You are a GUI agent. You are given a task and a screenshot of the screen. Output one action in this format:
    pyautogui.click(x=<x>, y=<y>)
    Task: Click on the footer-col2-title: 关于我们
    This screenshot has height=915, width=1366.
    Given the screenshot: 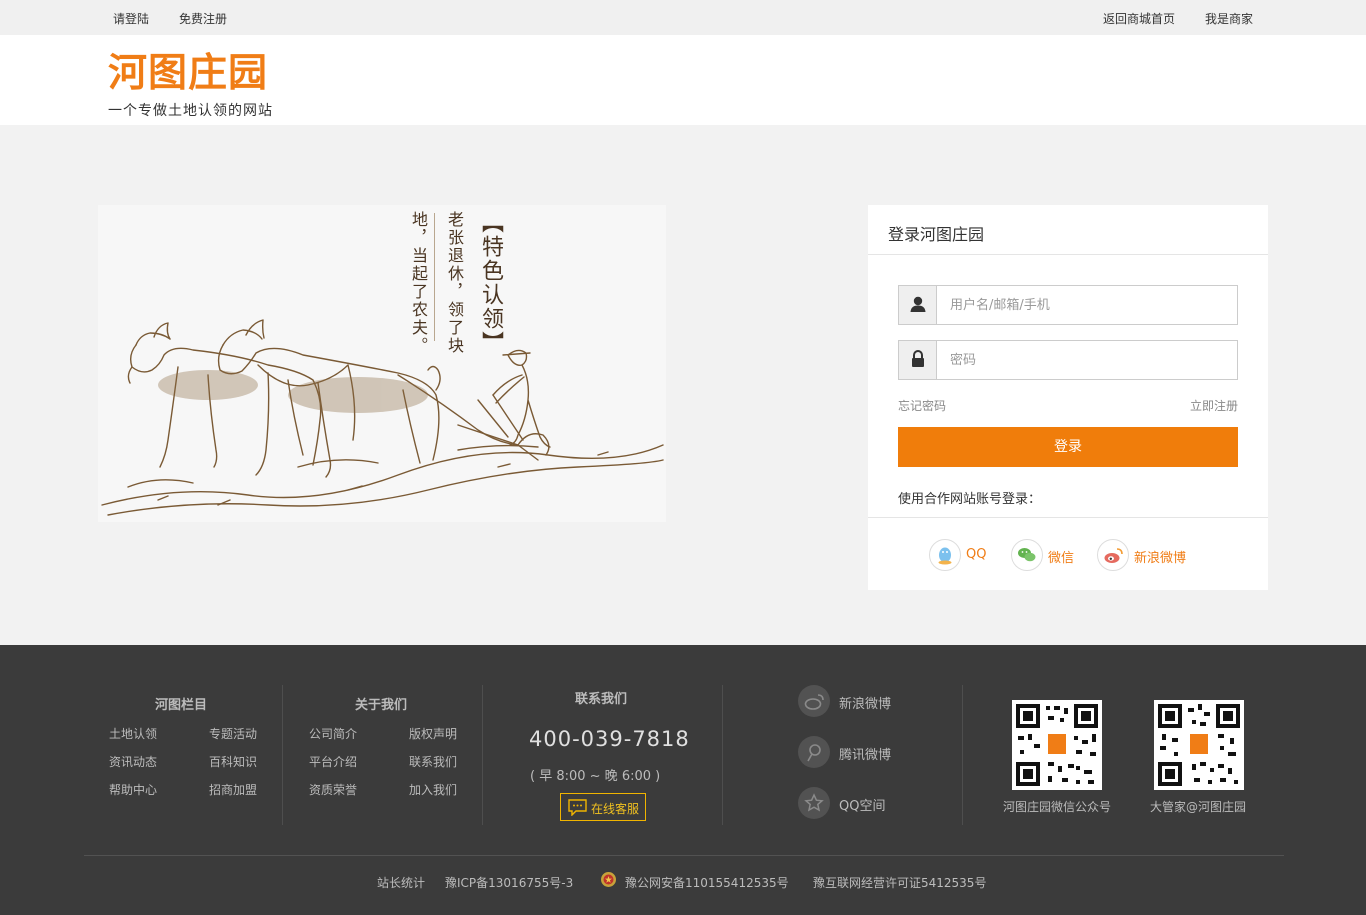 What is the action you would take?
    pyautogui.click(x=381, y=705)
    